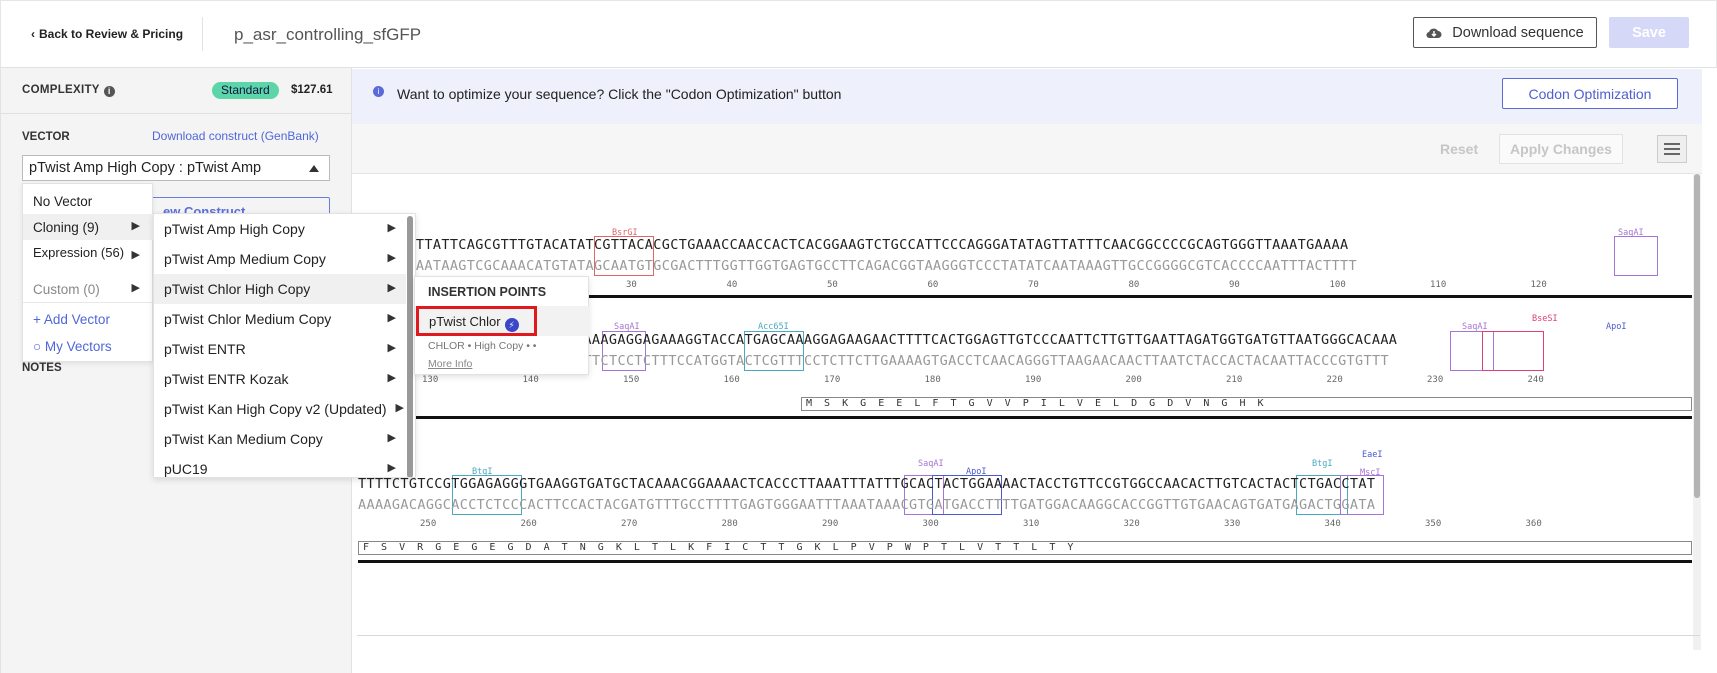 The width and height of the screenshot is (1717, 673). I want to click on menu-item-vector: pTwist Kan High Copy v2 (Updated) ▶, so click(280, 409).